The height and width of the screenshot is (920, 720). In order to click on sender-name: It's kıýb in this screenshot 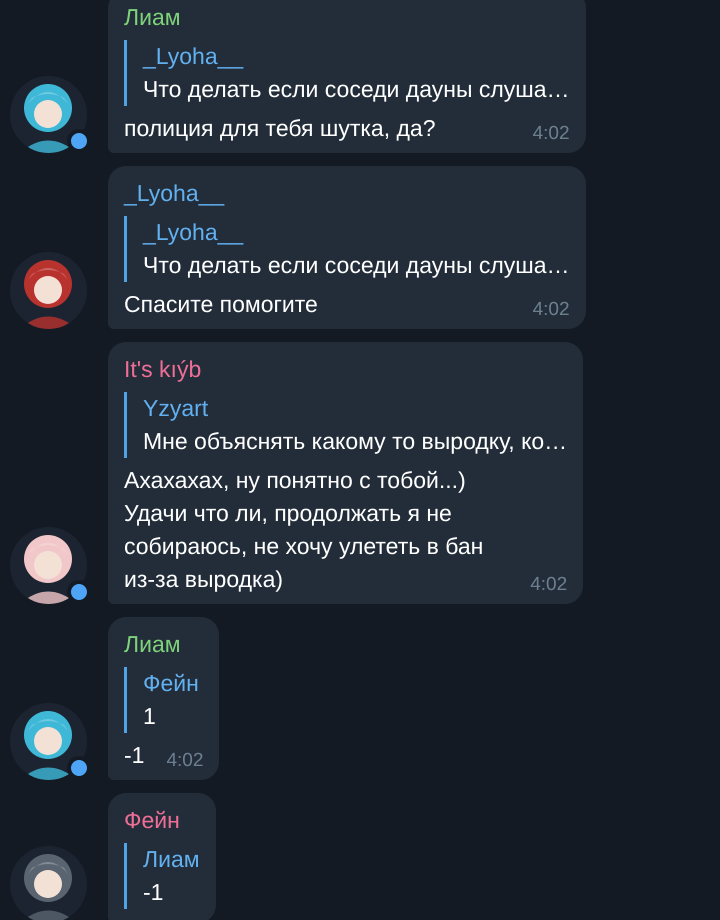, I will do `click(163, 369)`.